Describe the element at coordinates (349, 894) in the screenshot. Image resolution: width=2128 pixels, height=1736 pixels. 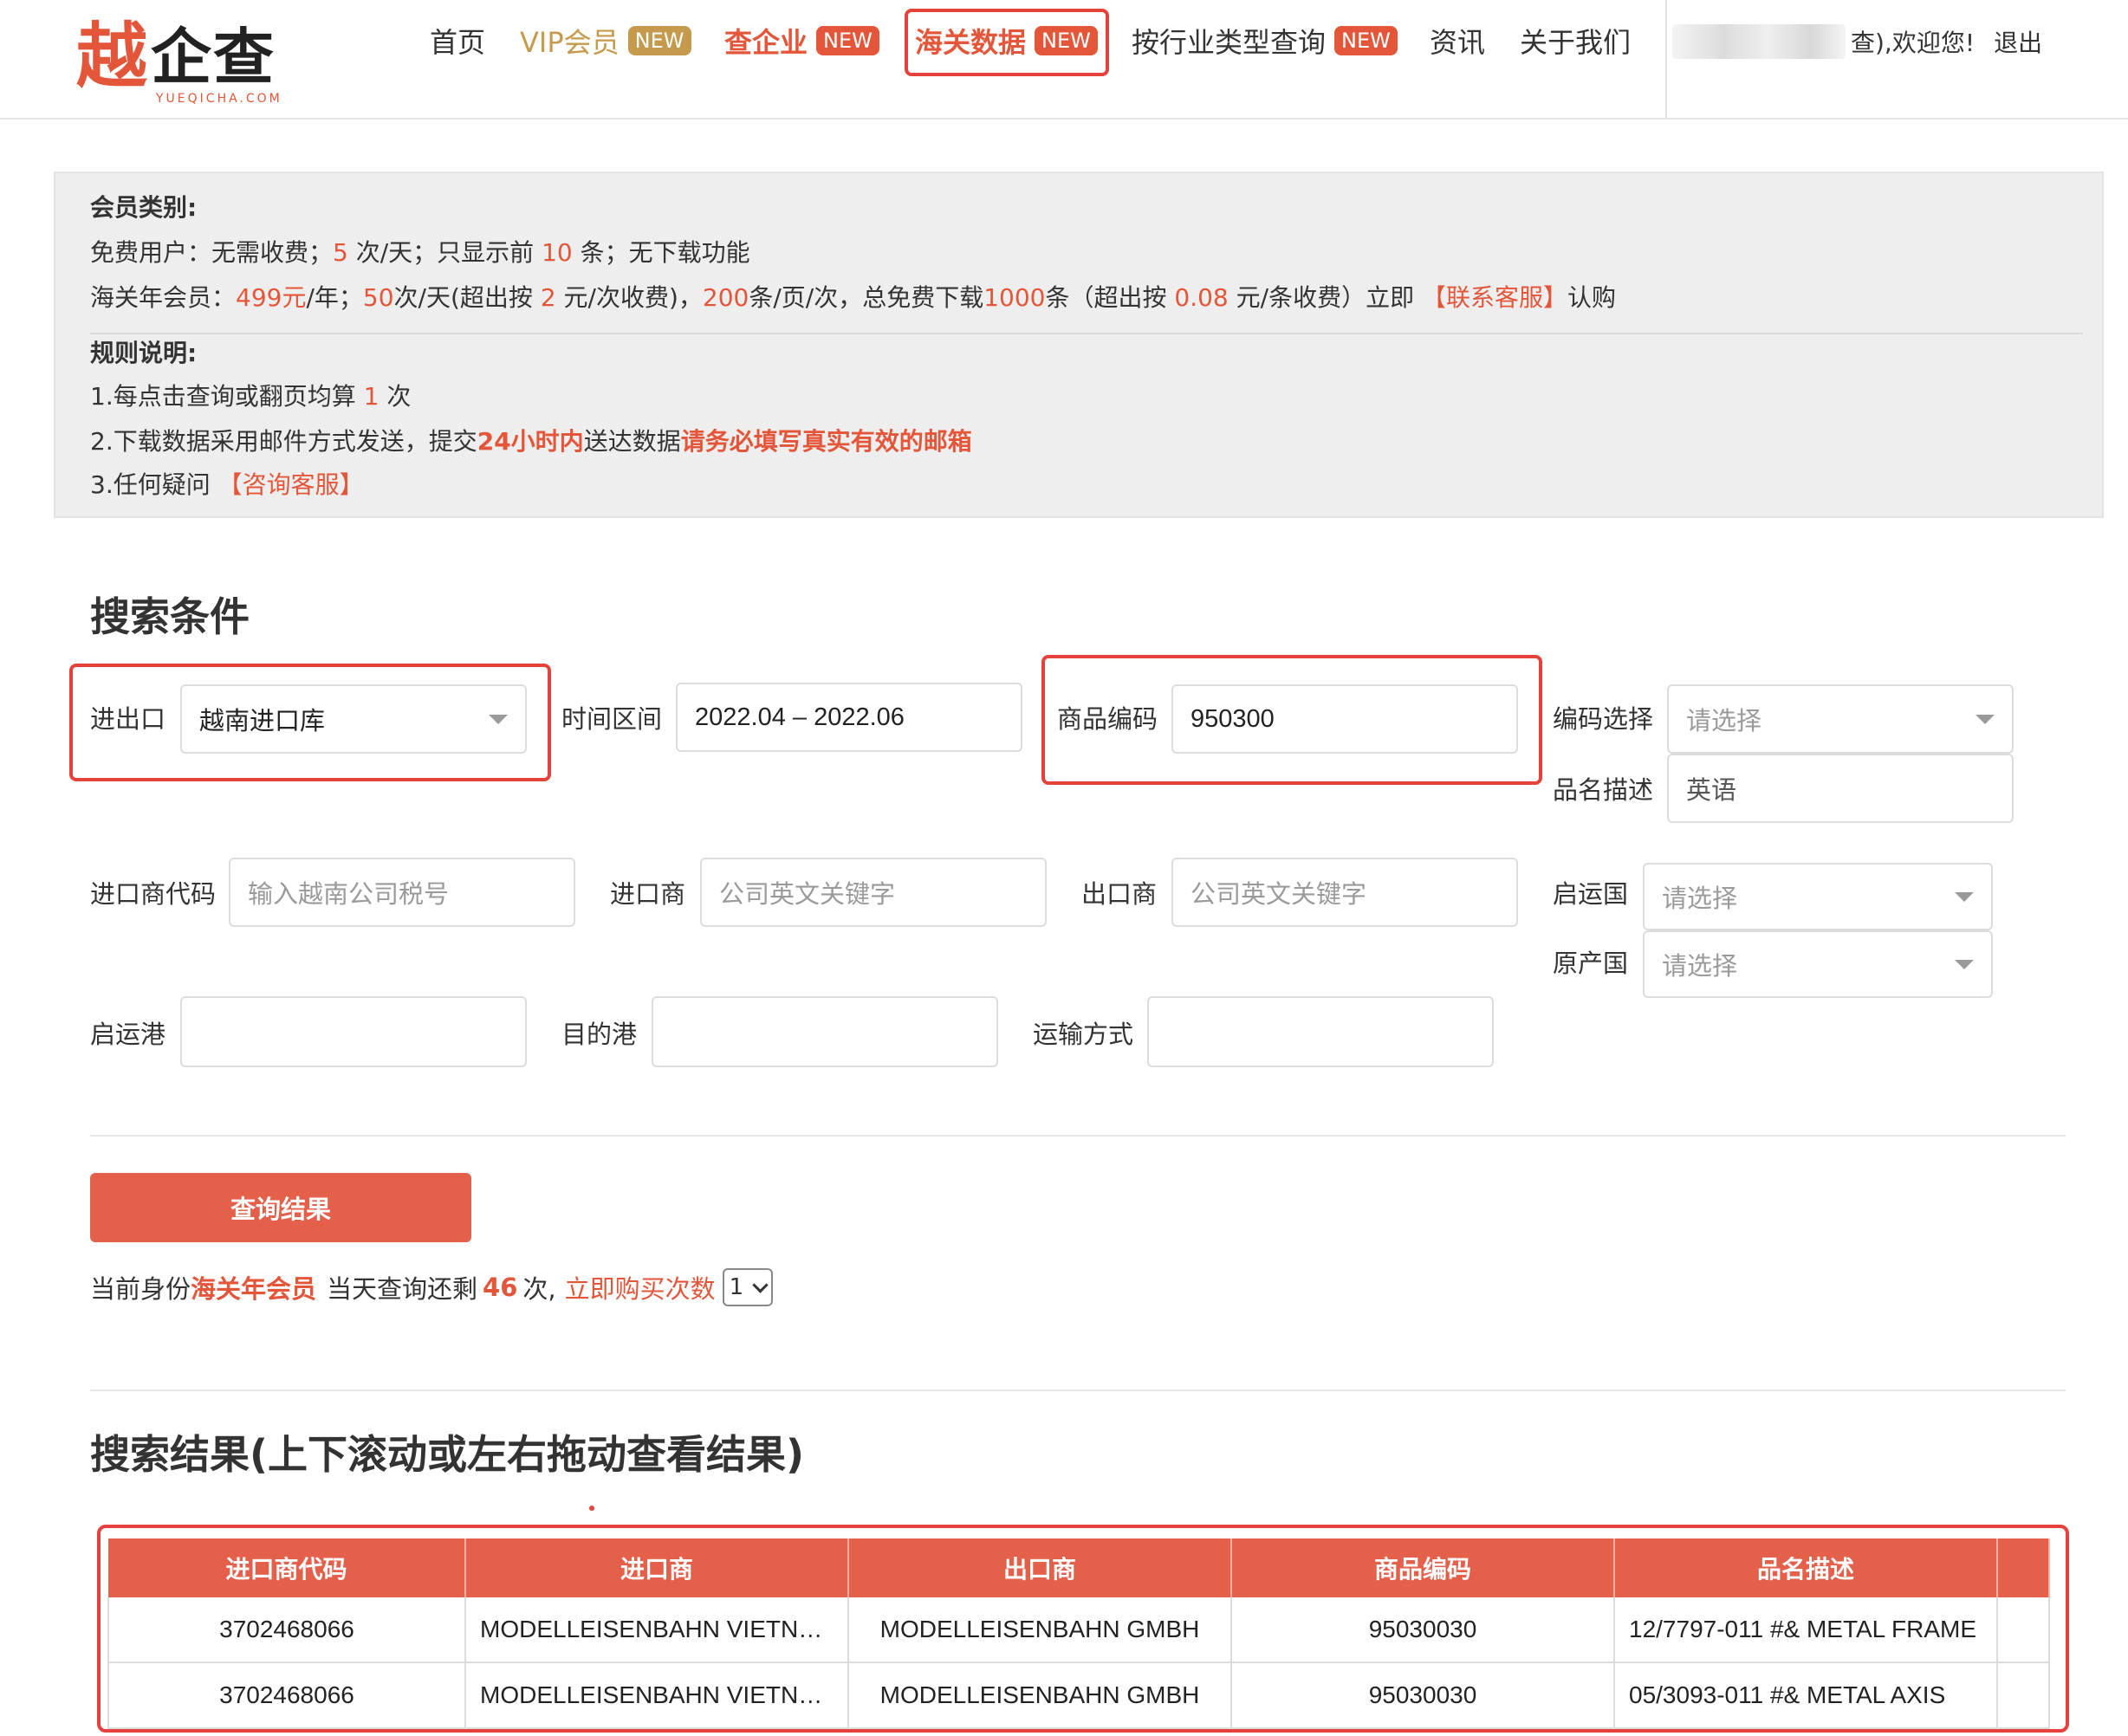
I see `importer-code-placeholder: 输入越南公司税号` at that location.